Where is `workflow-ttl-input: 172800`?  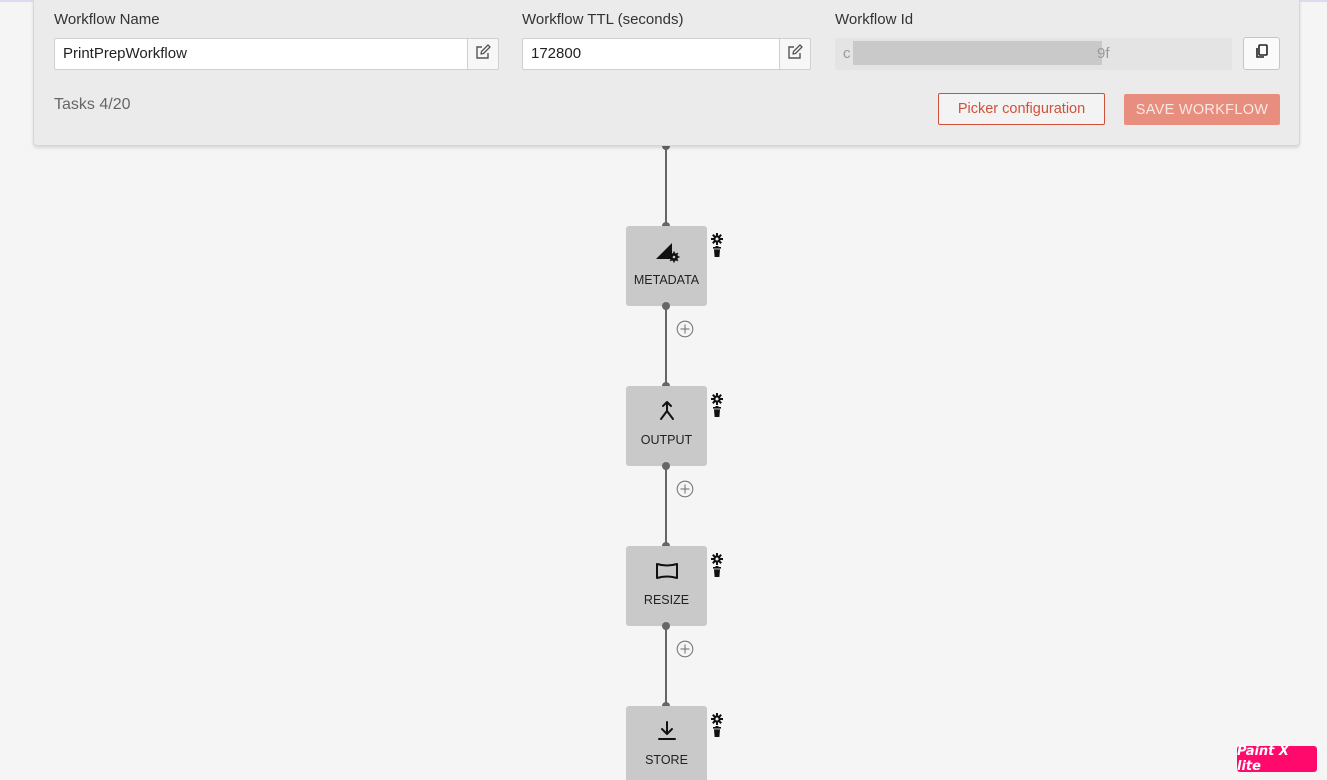 workflow-ttl-input: 172800 is located at coordinates (651, 54).